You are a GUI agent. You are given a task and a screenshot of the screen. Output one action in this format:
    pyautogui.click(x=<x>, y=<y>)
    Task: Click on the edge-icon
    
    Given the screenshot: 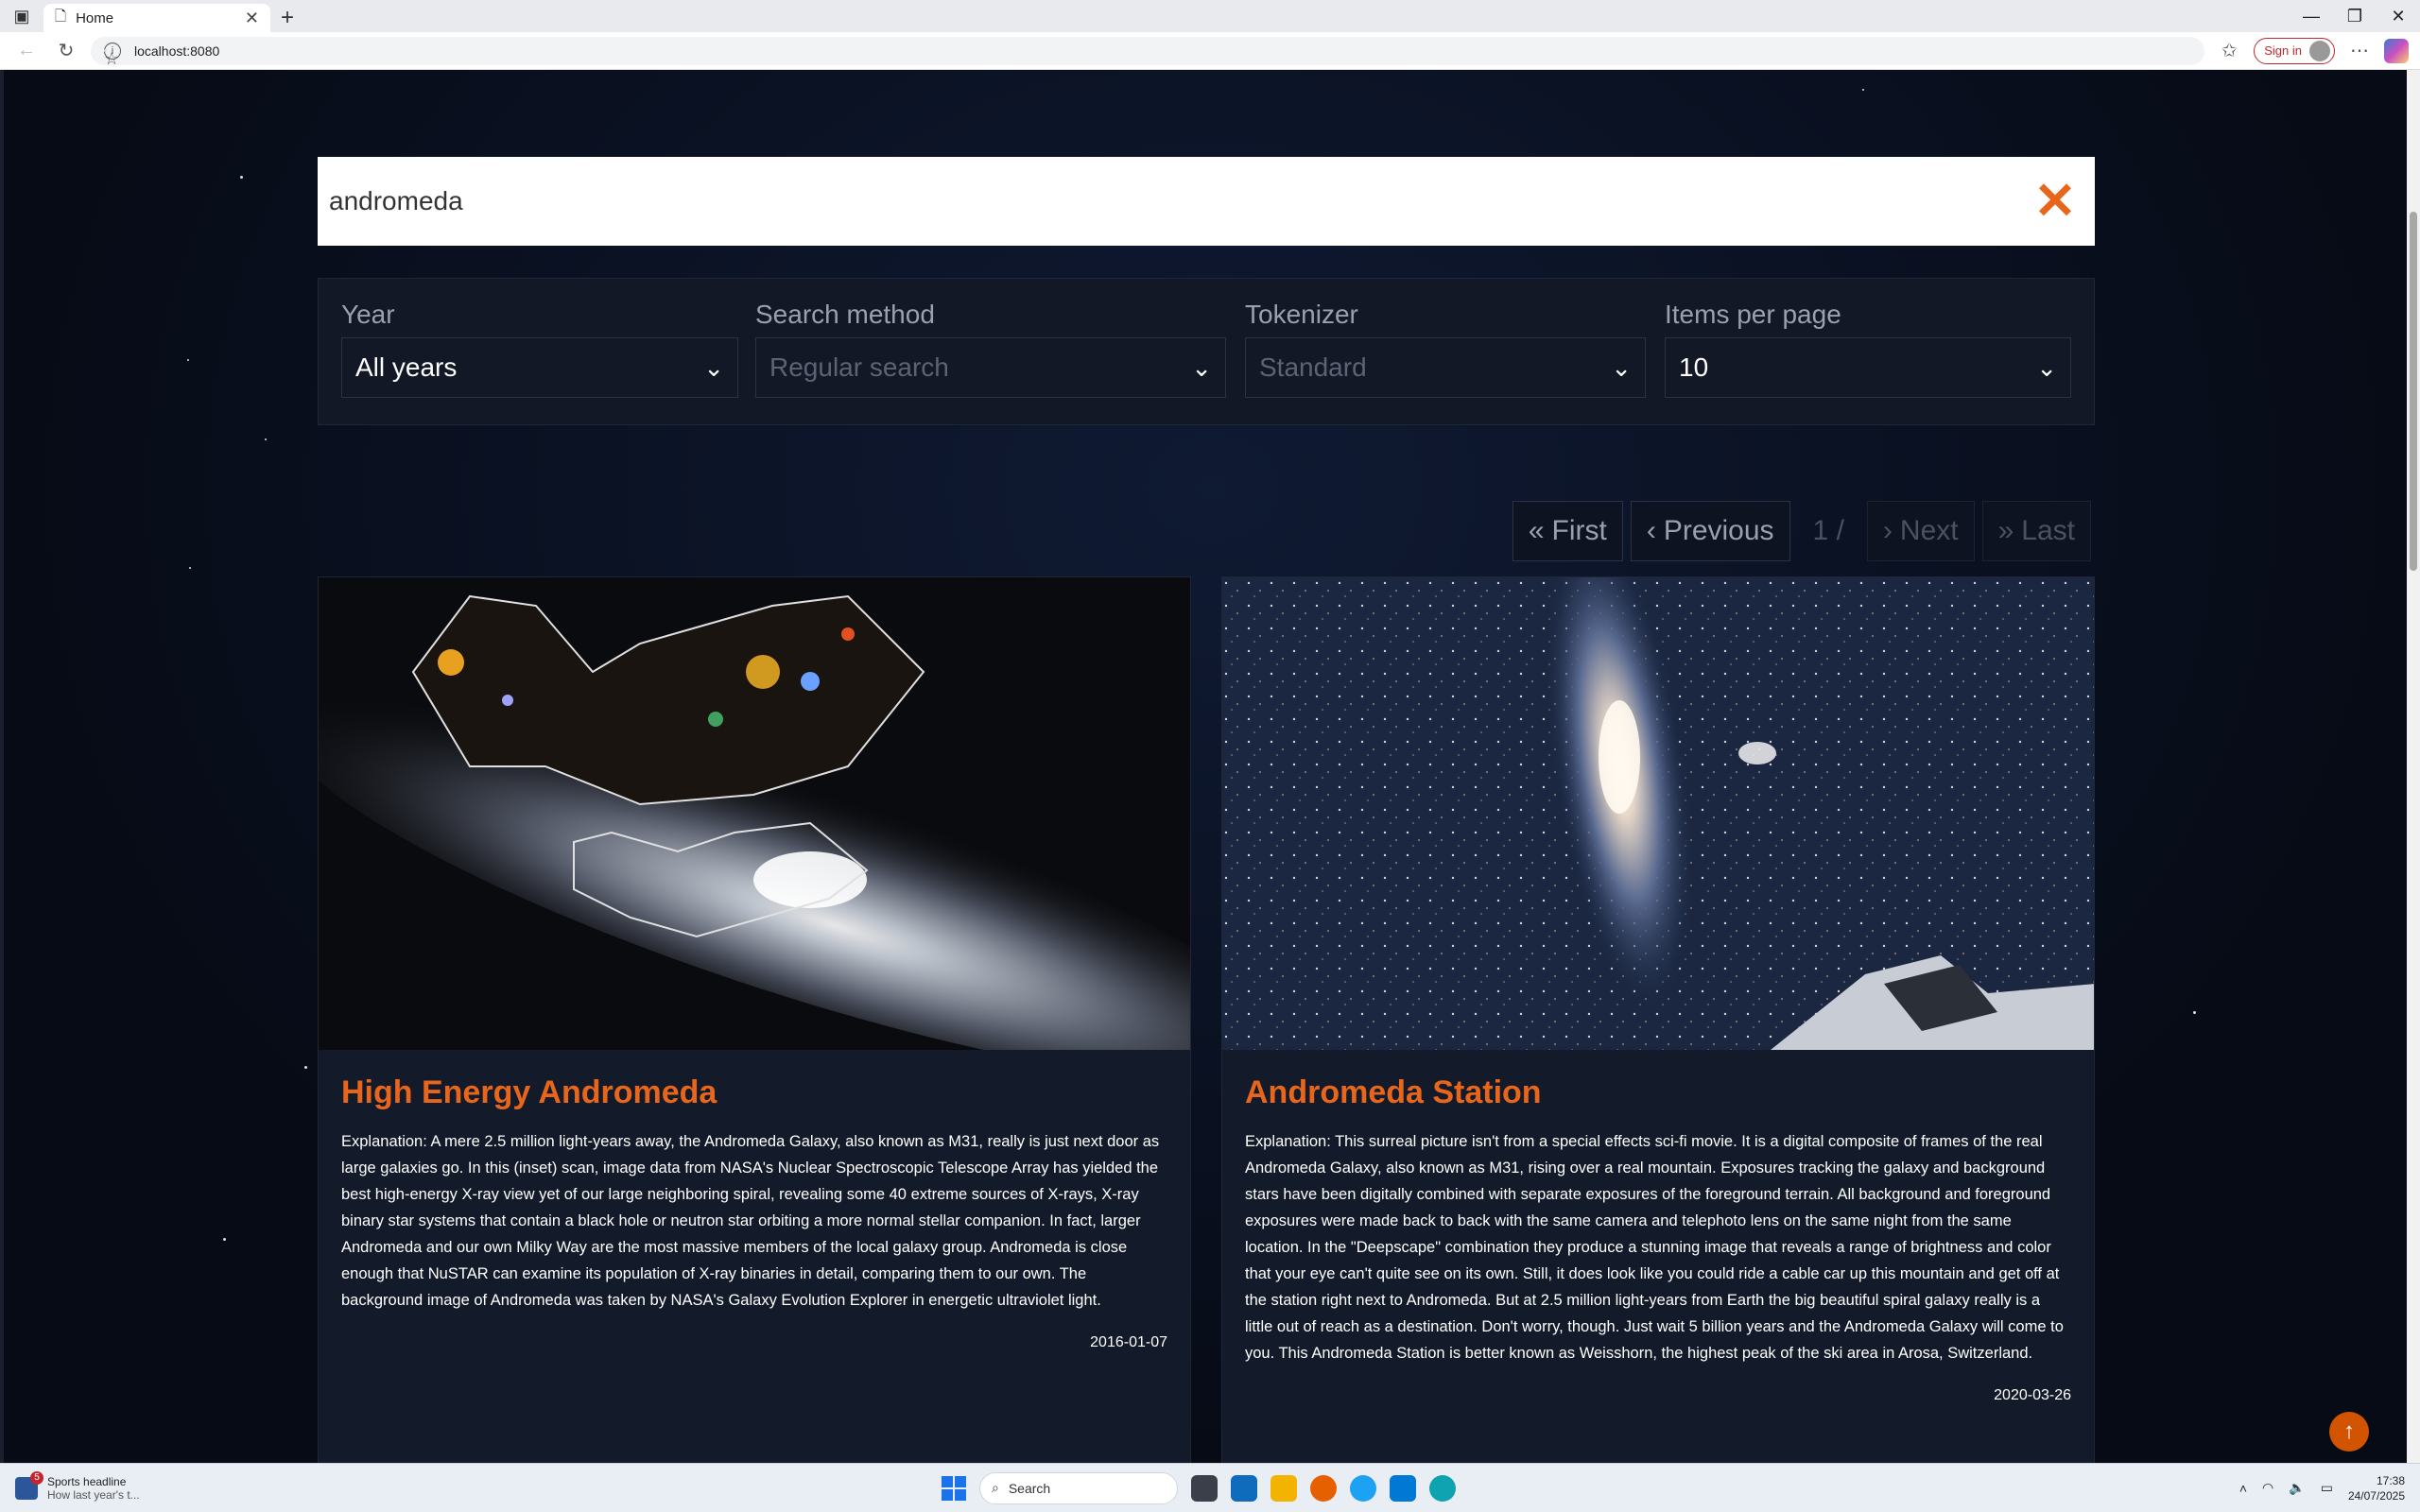 What is the action you would take?
    pyautogui.click(x=1442, y=1488)
    